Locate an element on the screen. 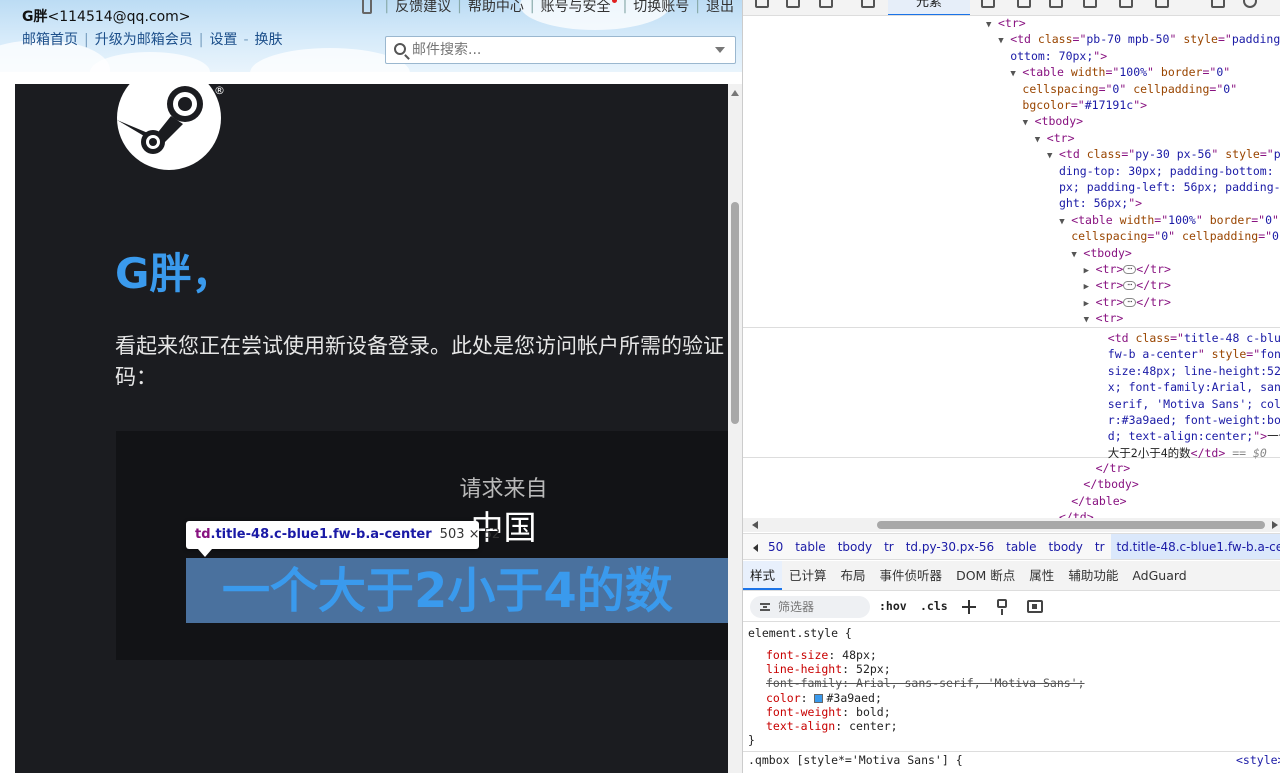 The height and width of the screenshot is (773, 1280). device-toolbar-icon is located at coordinates (793, 4).